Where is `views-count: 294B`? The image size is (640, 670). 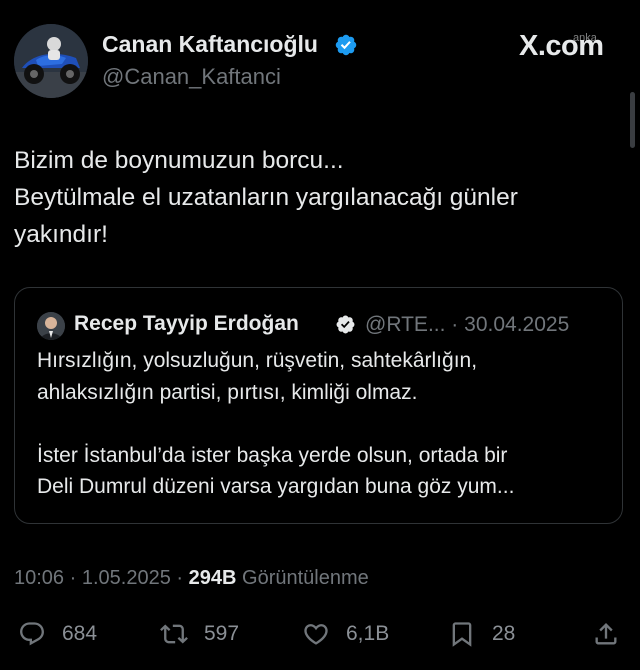
views-count: 294B is located at coordinates (212, 578).